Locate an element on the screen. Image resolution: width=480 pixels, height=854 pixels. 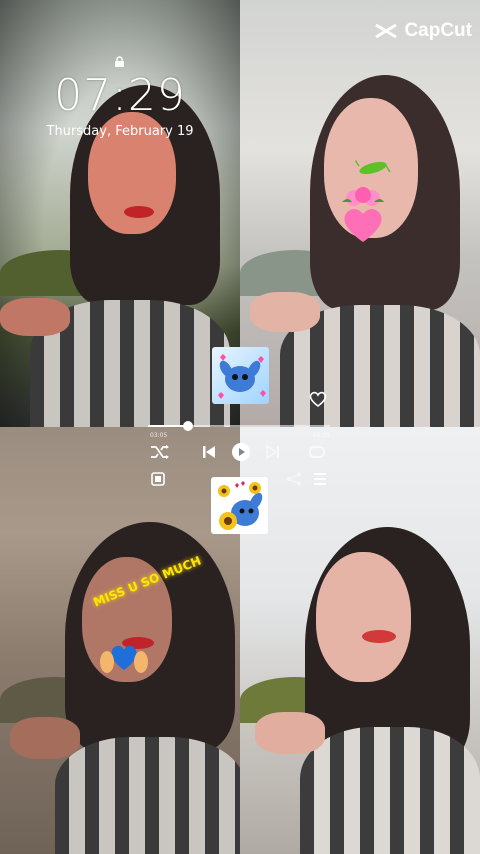
green-cricket-sticker is located at coordinates (373, 167).